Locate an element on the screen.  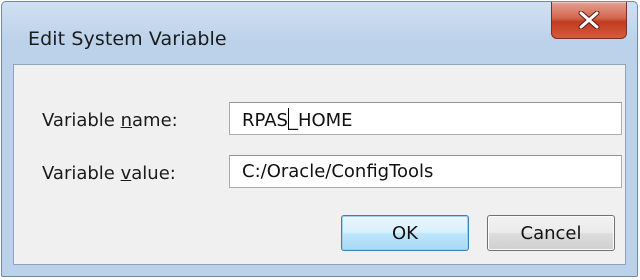
cancel-button: Cancel is located at coordinates (551, 233).